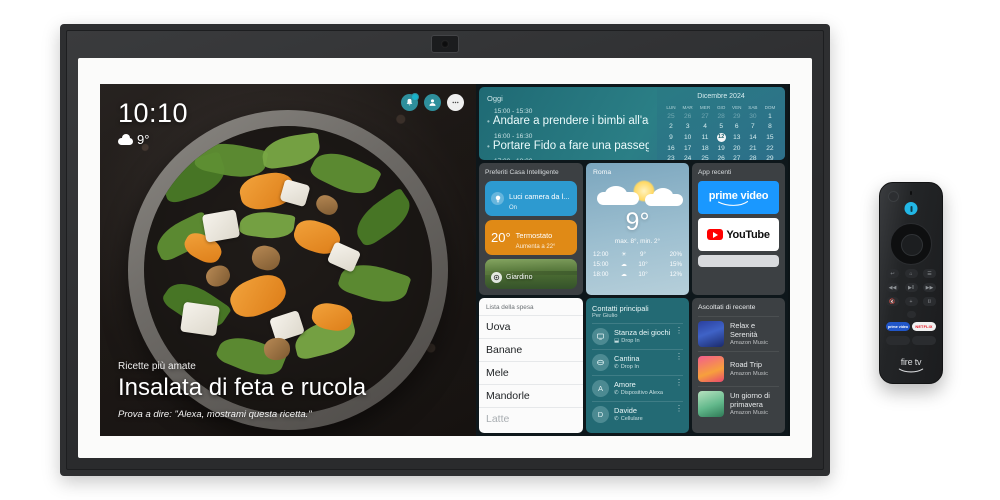 The height and width of the screenshot is (500, 1000). I want to click on agenda-event: 17:00 - 18:00 • Palestra, so click(568, 159).